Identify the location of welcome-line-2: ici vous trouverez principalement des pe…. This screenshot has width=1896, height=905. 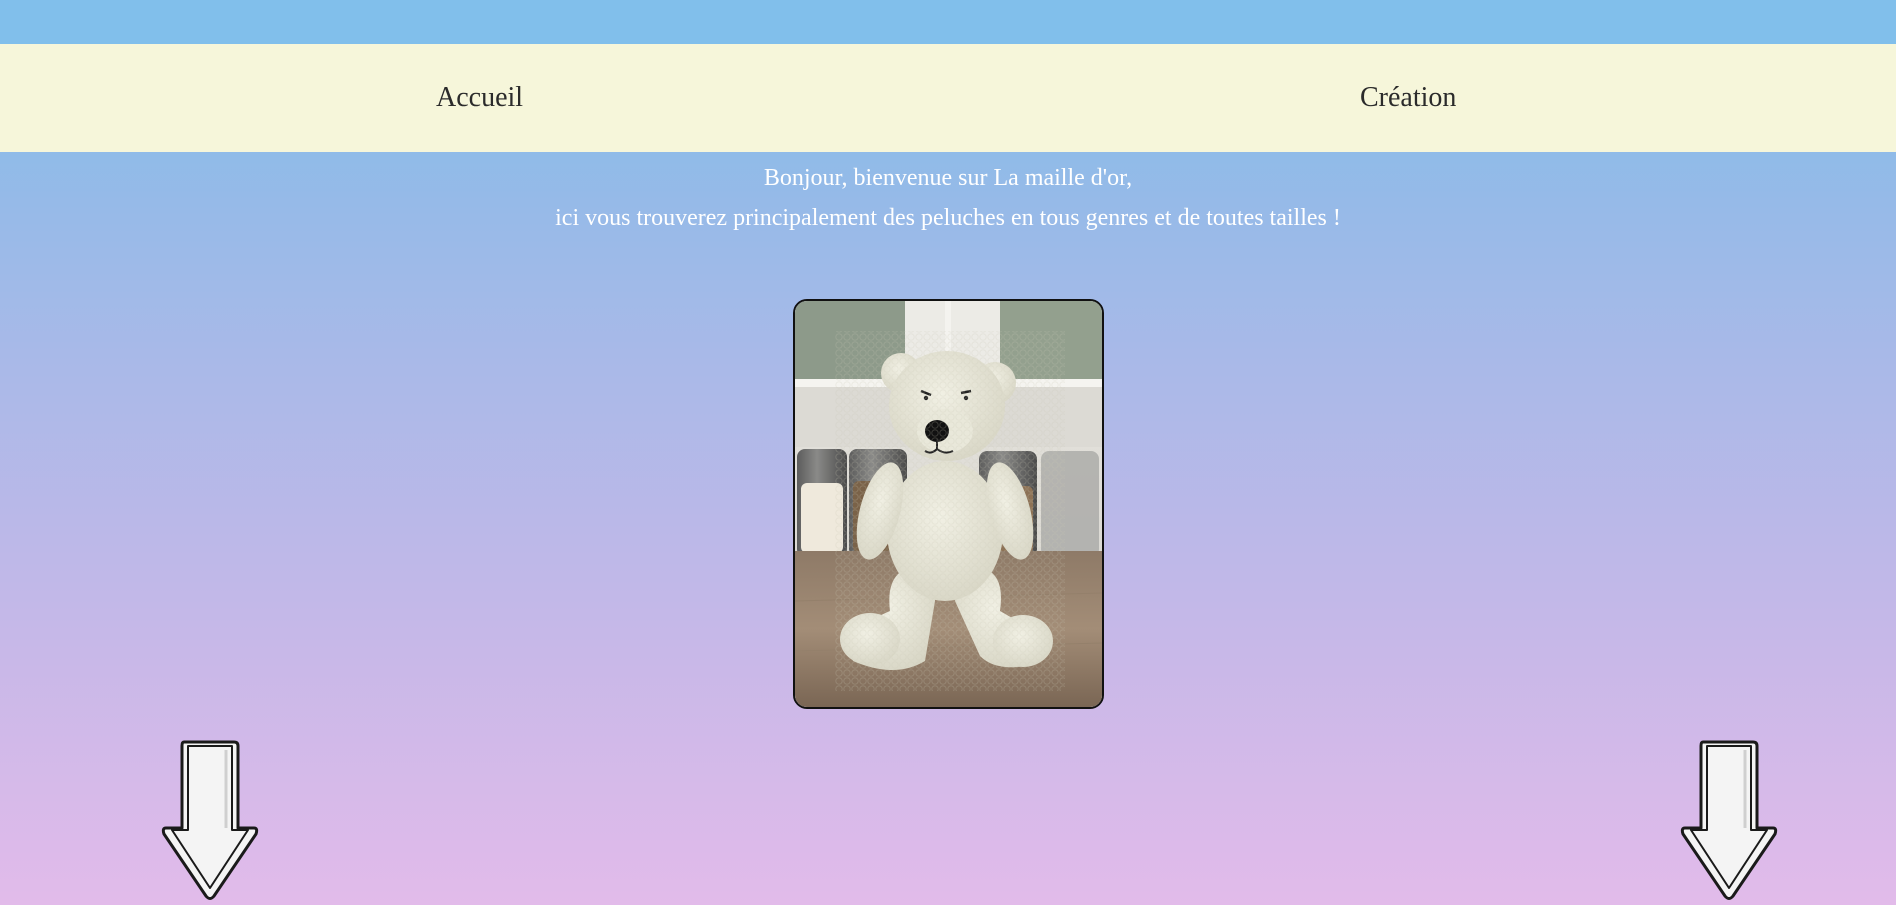
(948, 218).